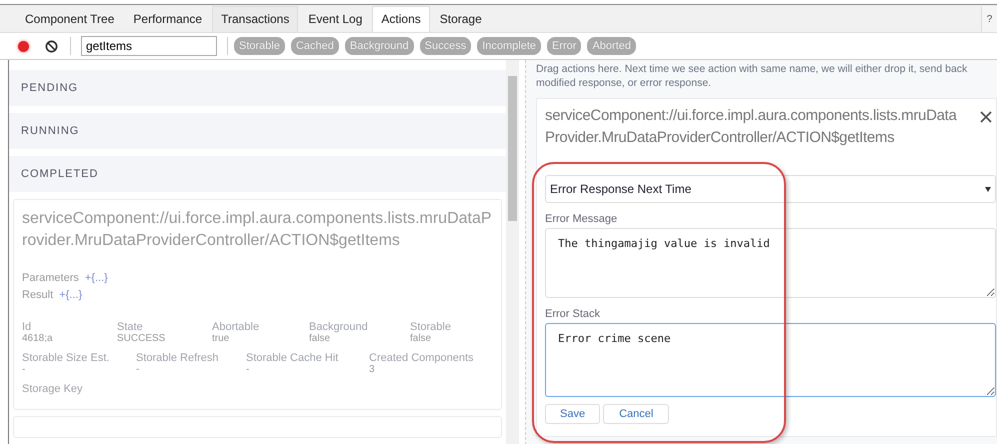 The height and width of the screenshot is (444, 997). I want to click on error-stack-field: Error crime scene, so click(770, 360).